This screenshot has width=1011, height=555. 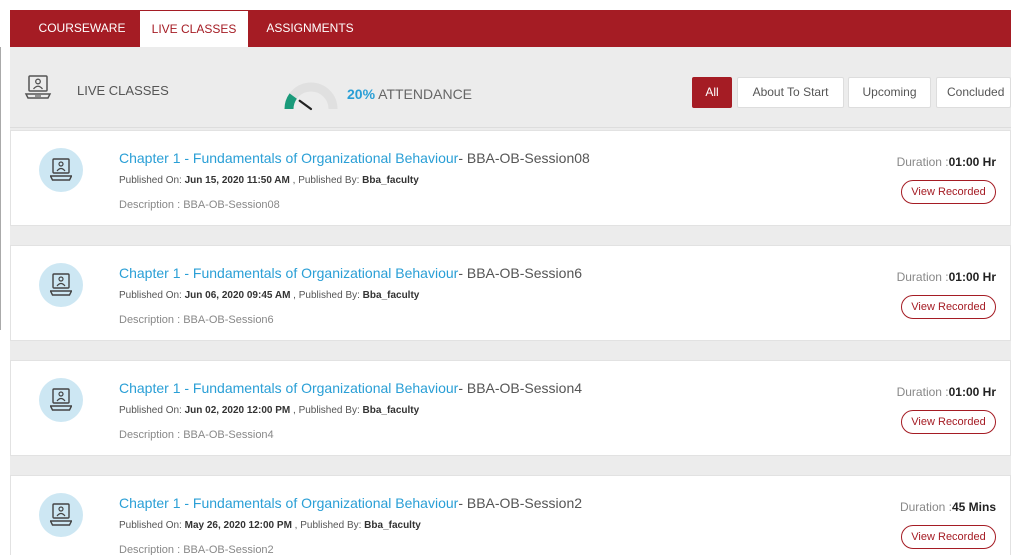 What do you see at coordinates (712, 92) in the screenshot?
I see `filter-all: All` at bounding box center [712, 92].